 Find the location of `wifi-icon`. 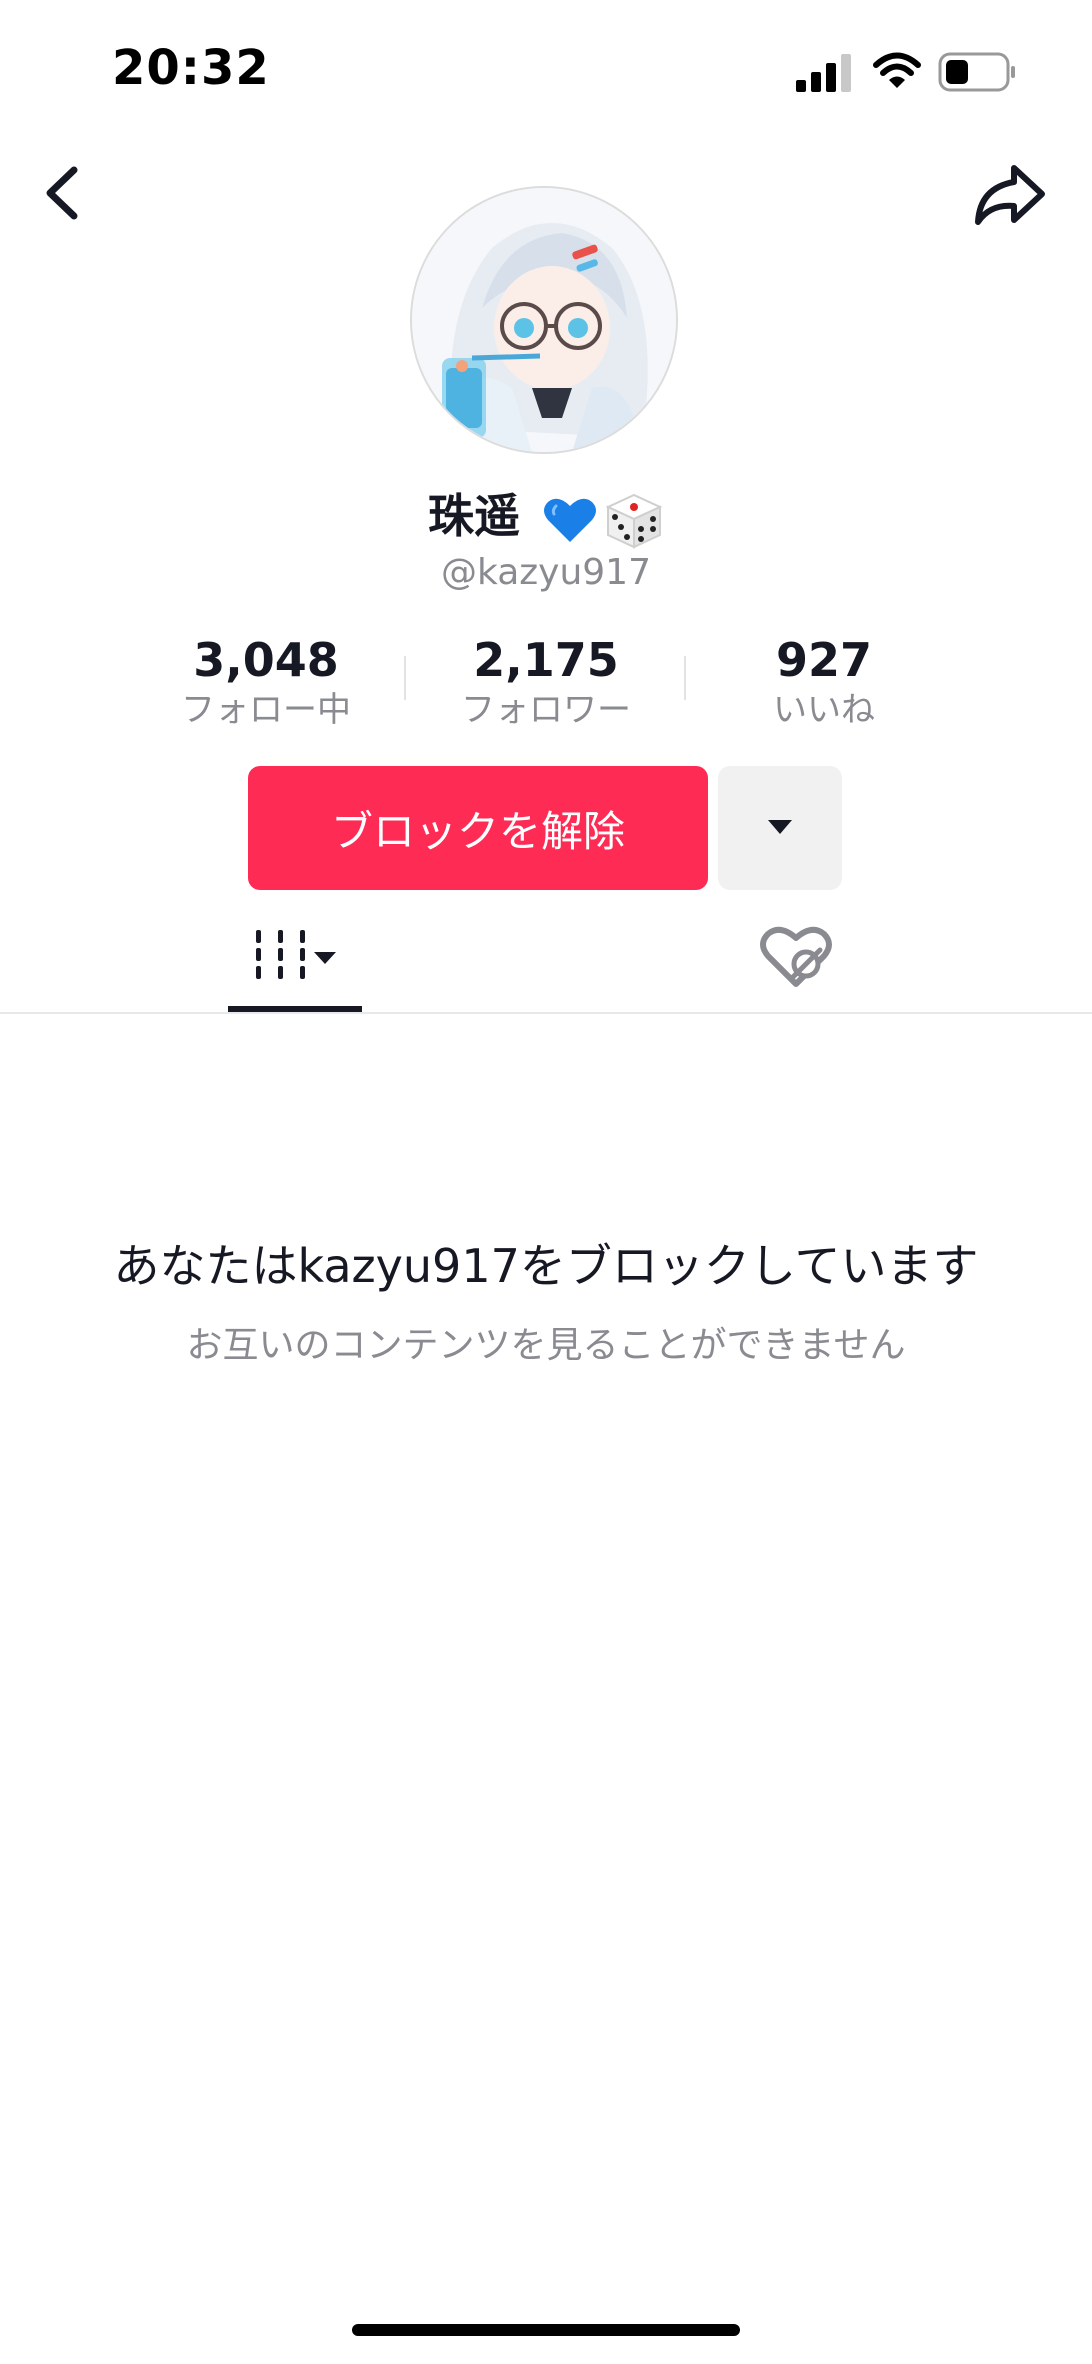

wifi-icon is located at coordinates (897, 70).